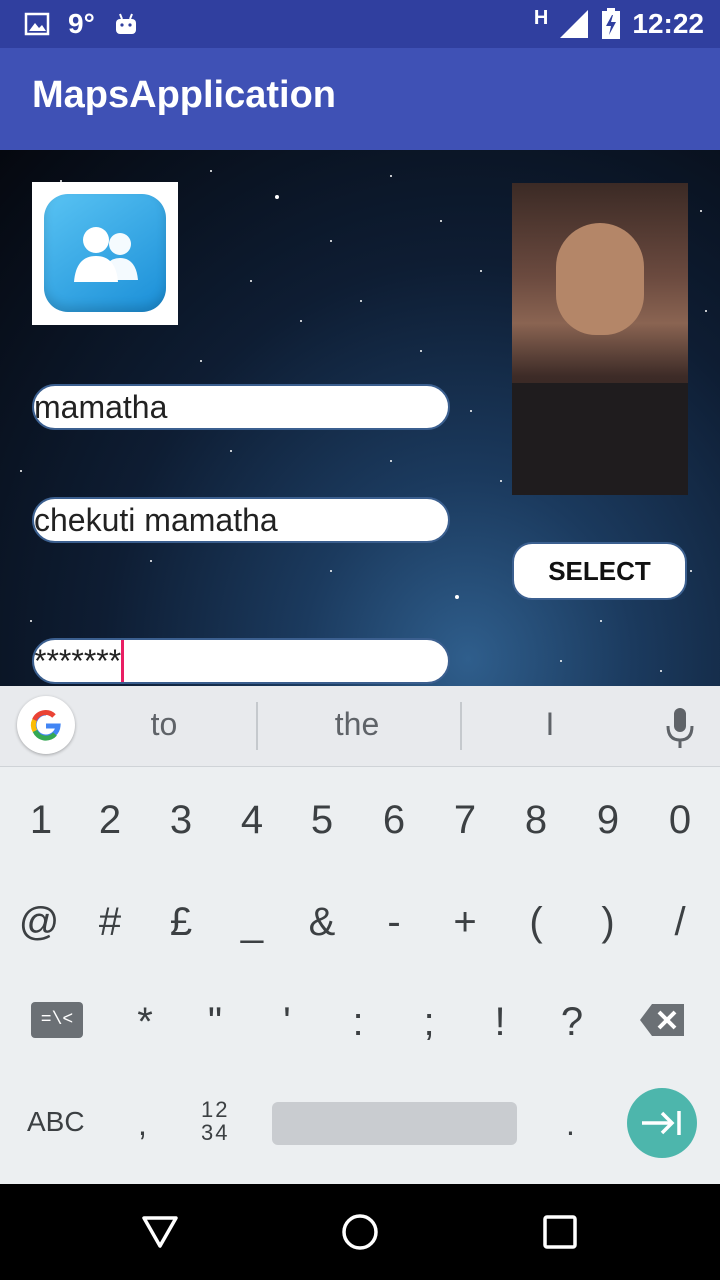 This screenshot has width=720, height=1280. I want to click on contacts-icon, so click(105, 253).